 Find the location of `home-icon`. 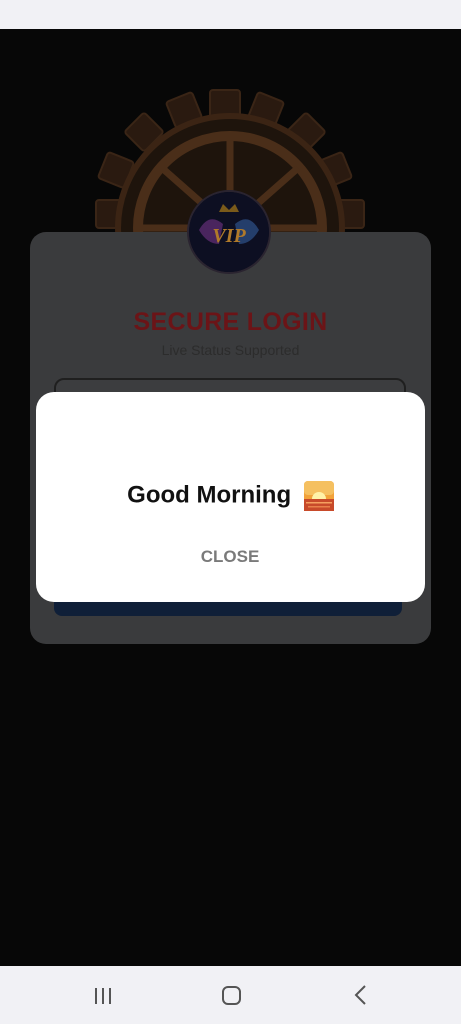

home-icon is located at coordinates (231, 995).